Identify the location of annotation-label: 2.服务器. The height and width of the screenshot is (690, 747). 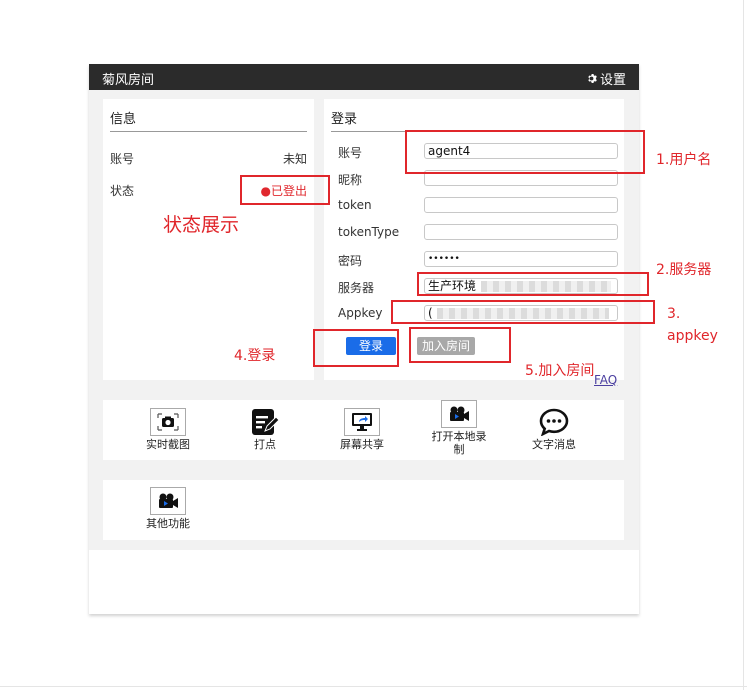
(684, 270).